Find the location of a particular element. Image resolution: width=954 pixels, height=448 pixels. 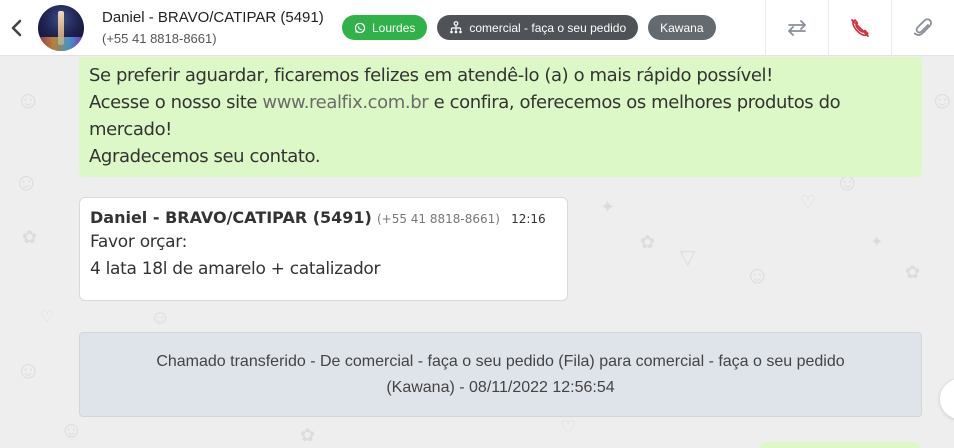

header-actions is located at coordinates (859, 28).